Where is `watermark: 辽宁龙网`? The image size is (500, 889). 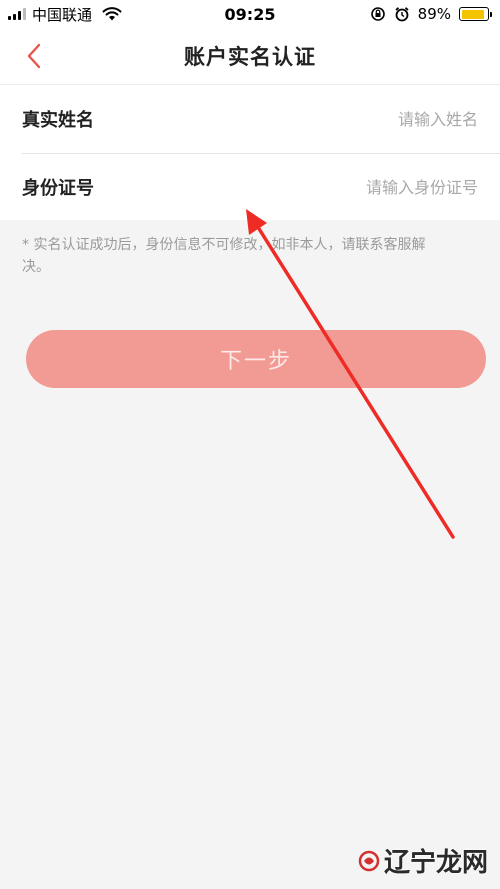
watermark: 辽宁龙网 is located at coordinates (423, 860).